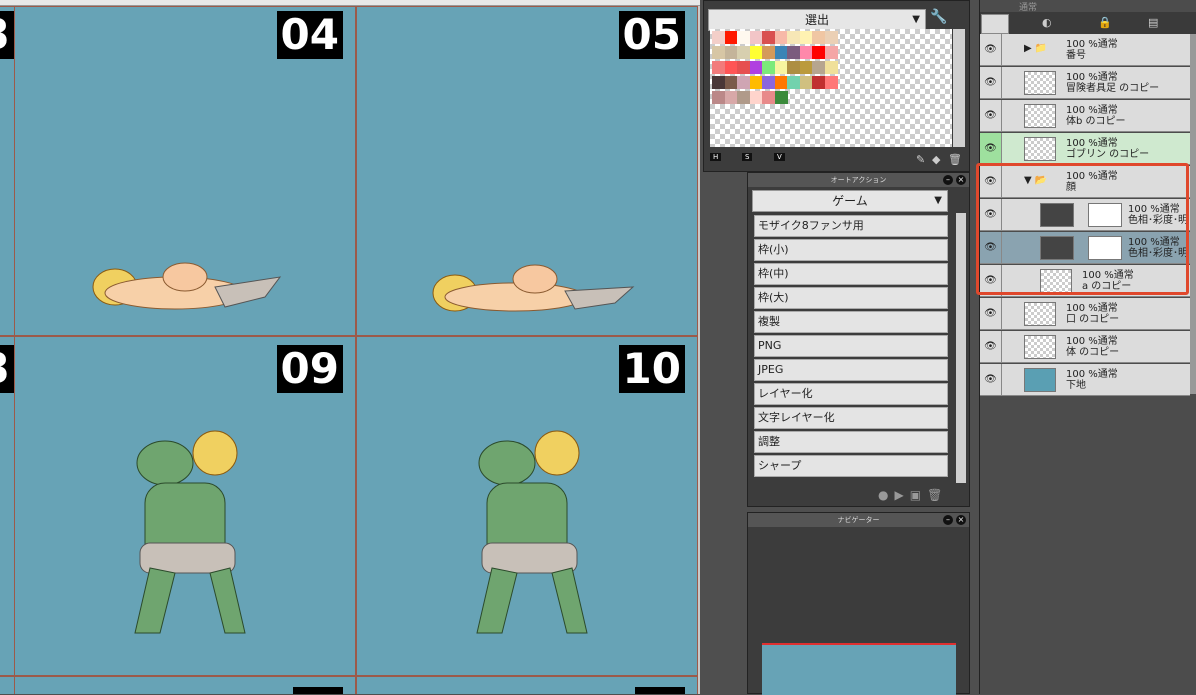 This screenshot has height=695, width=1196. I want to click on h-label: H, so click(716, 157).